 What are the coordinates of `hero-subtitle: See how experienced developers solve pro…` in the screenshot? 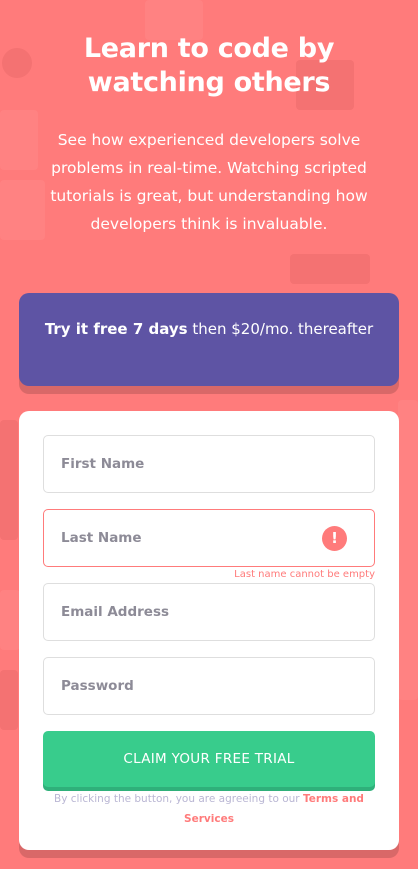 It's located at (209, 182).